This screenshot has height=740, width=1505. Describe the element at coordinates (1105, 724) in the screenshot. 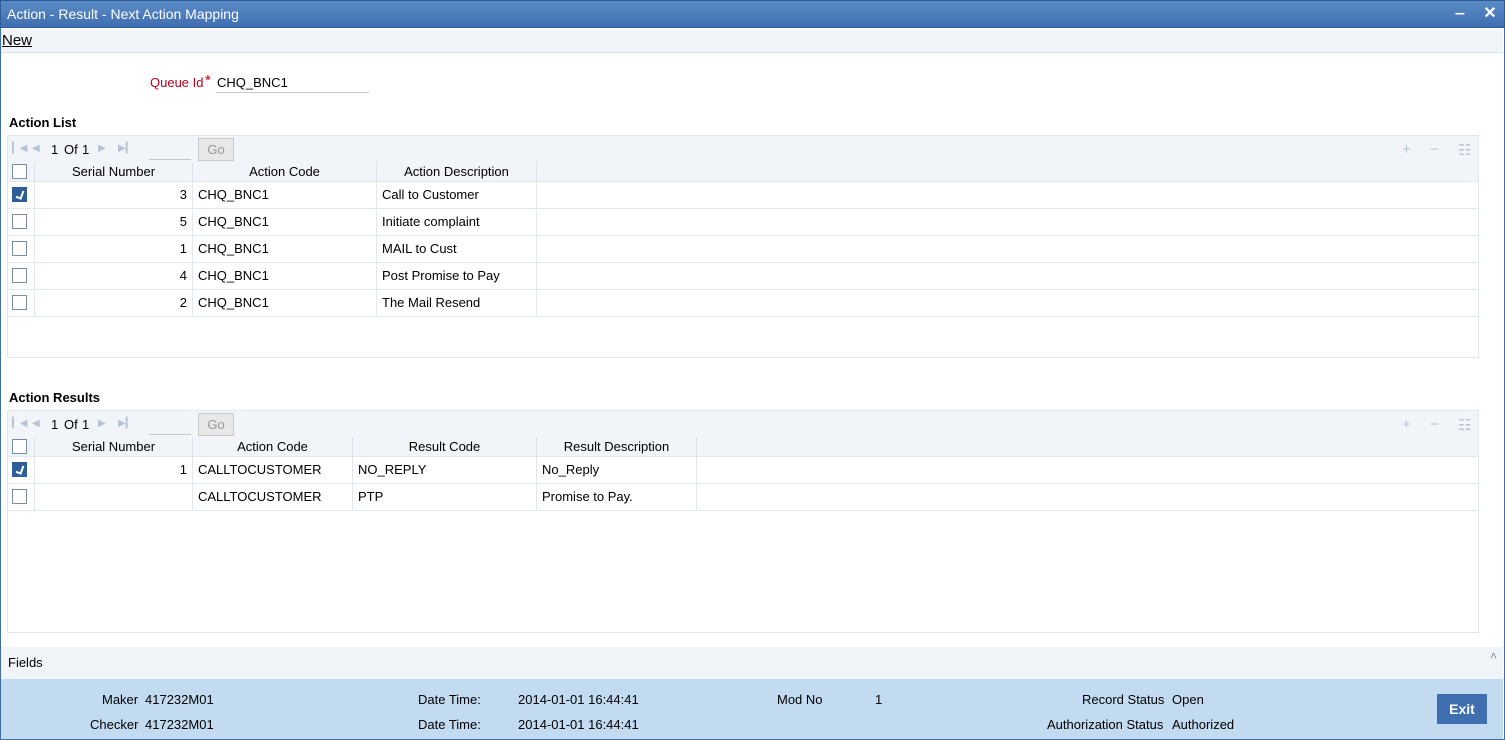

I see `authorization-status-label: Authorization Status` at that location.